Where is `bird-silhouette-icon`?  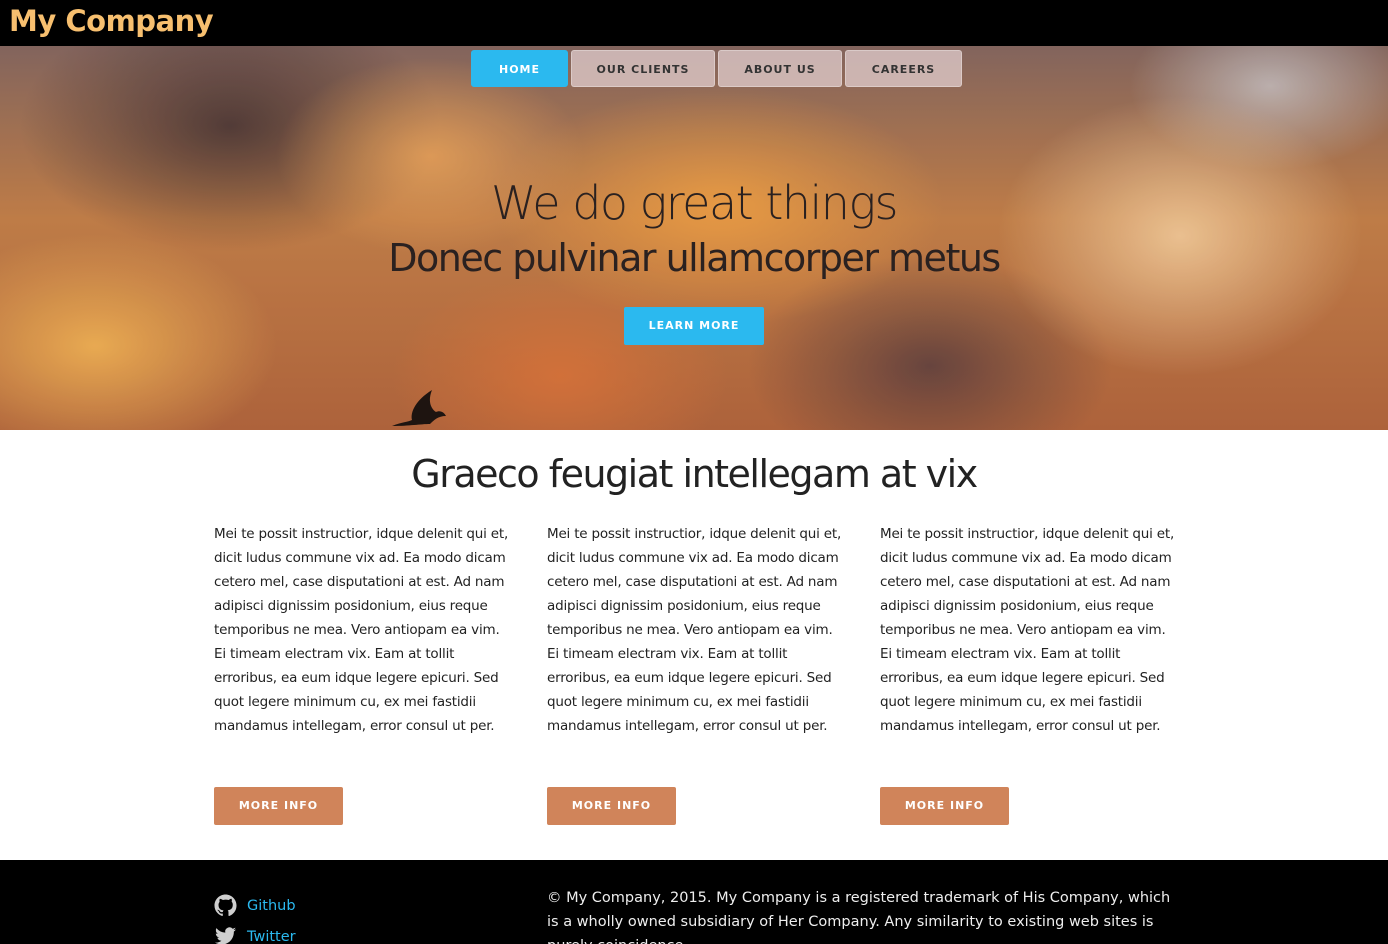 bird-silhouette-icon is located at coordinates (419, 408).